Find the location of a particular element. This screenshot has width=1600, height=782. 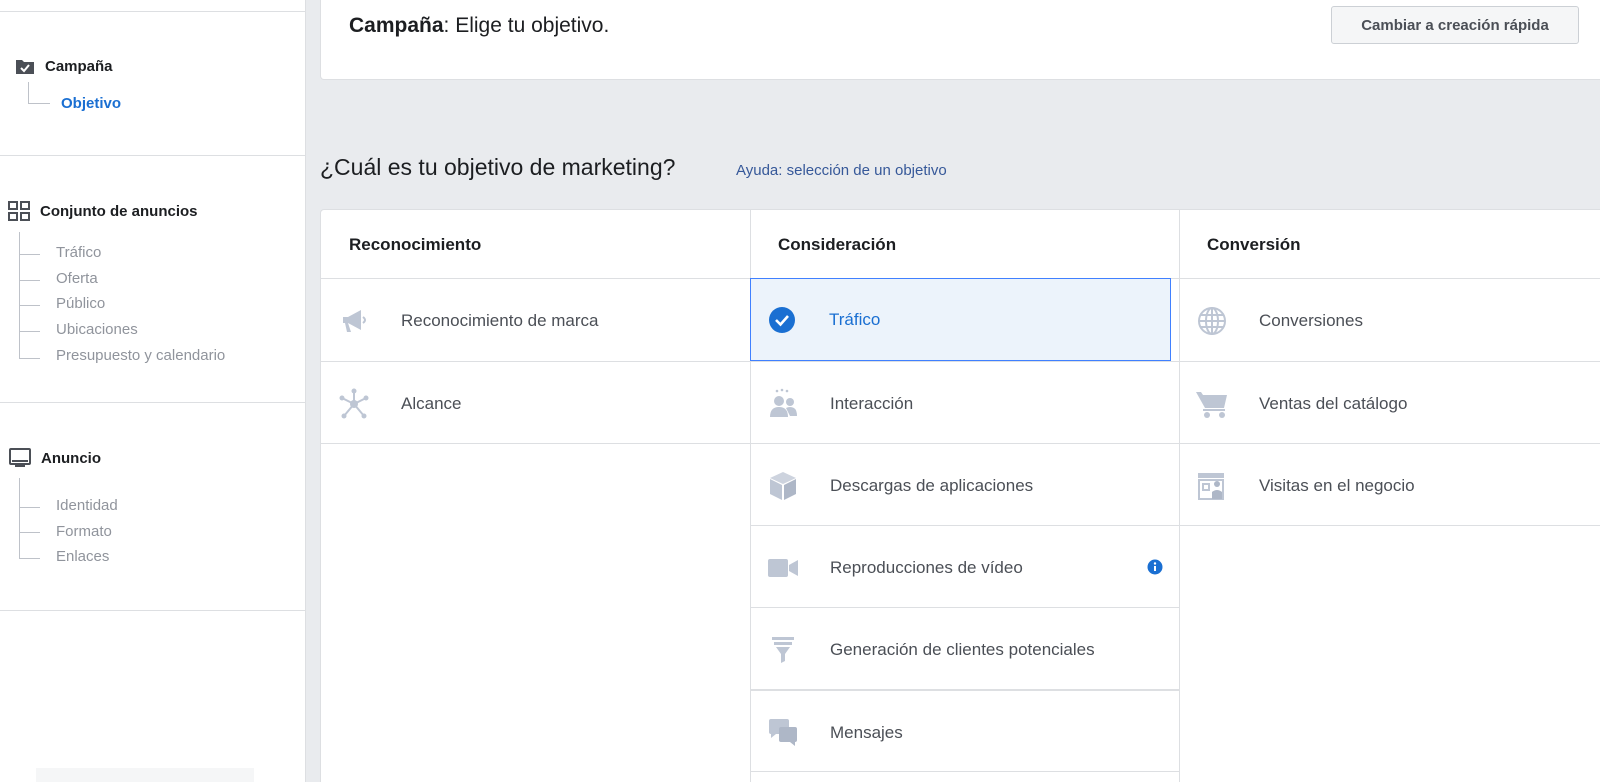

cart-icon is located at coordinates (1212, 404).